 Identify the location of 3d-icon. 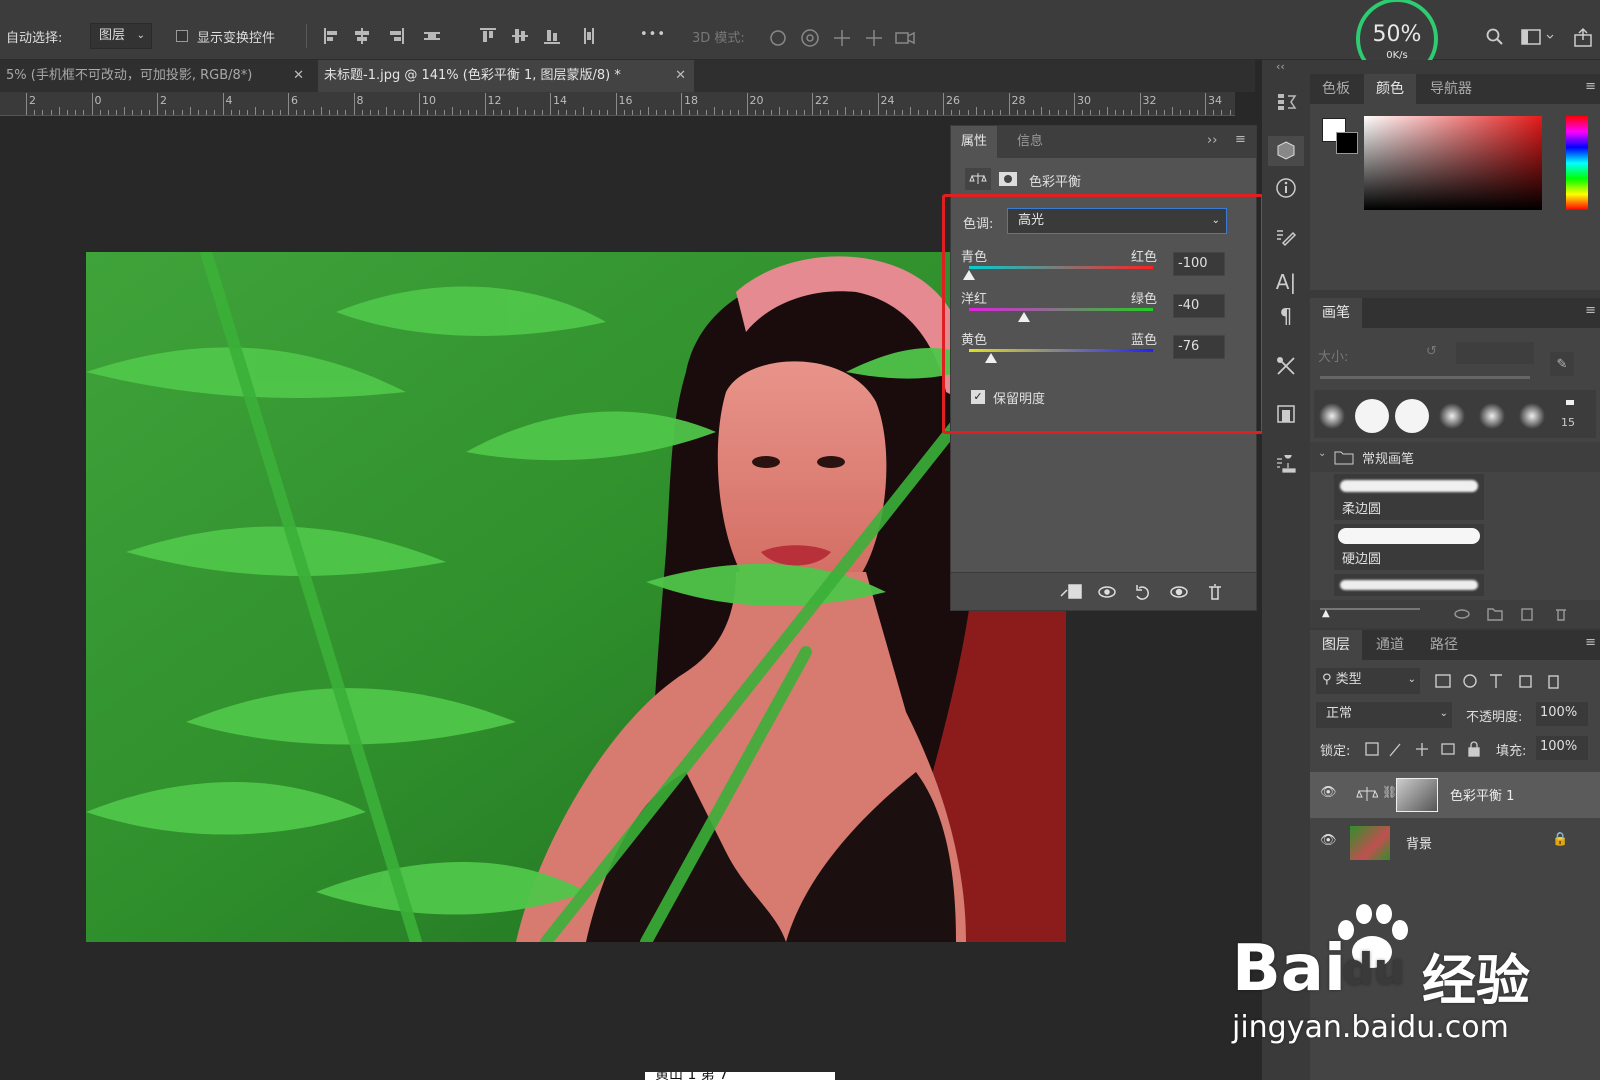
(1286, 151).